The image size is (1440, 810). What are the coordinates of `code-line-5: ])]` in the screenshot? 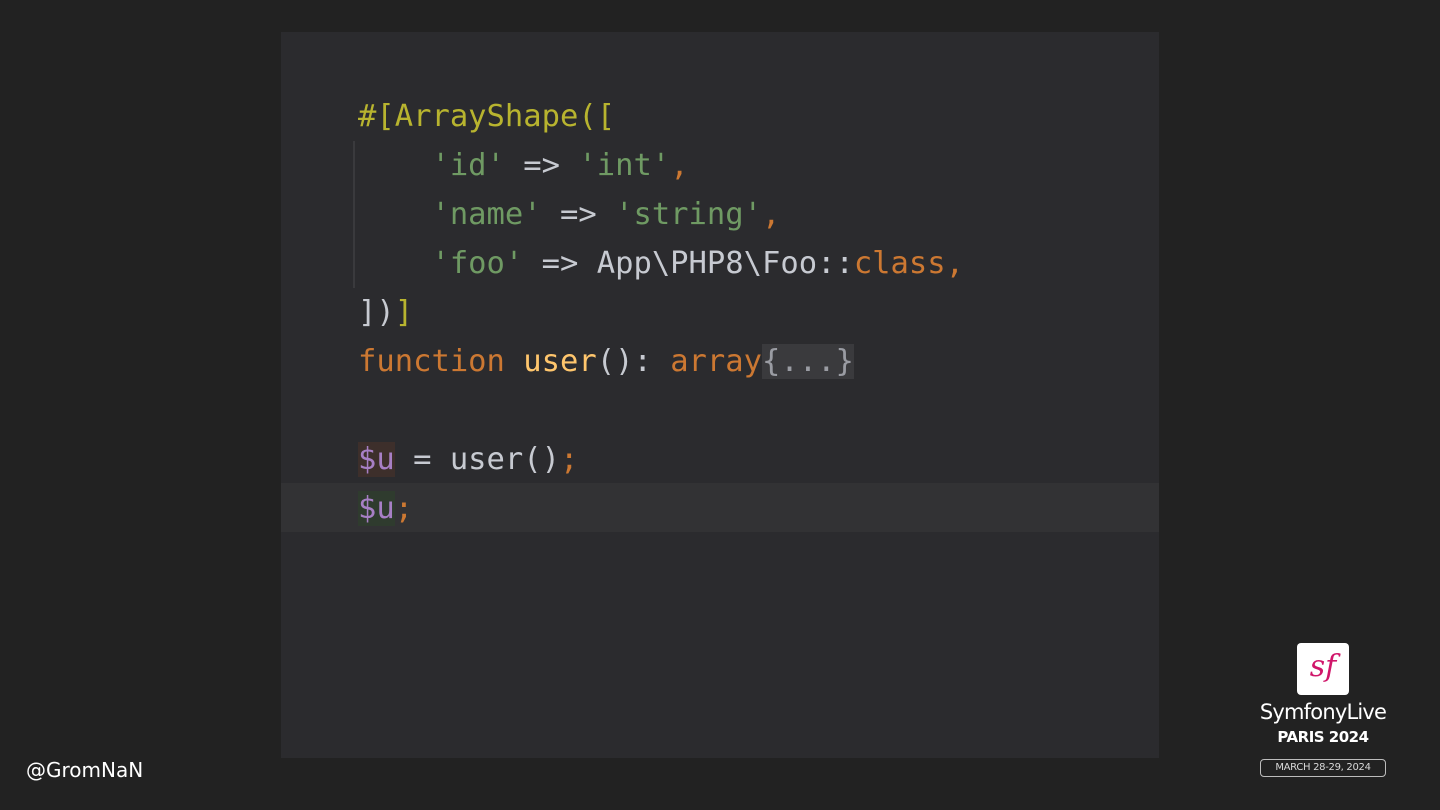 It's located at (385, 312).